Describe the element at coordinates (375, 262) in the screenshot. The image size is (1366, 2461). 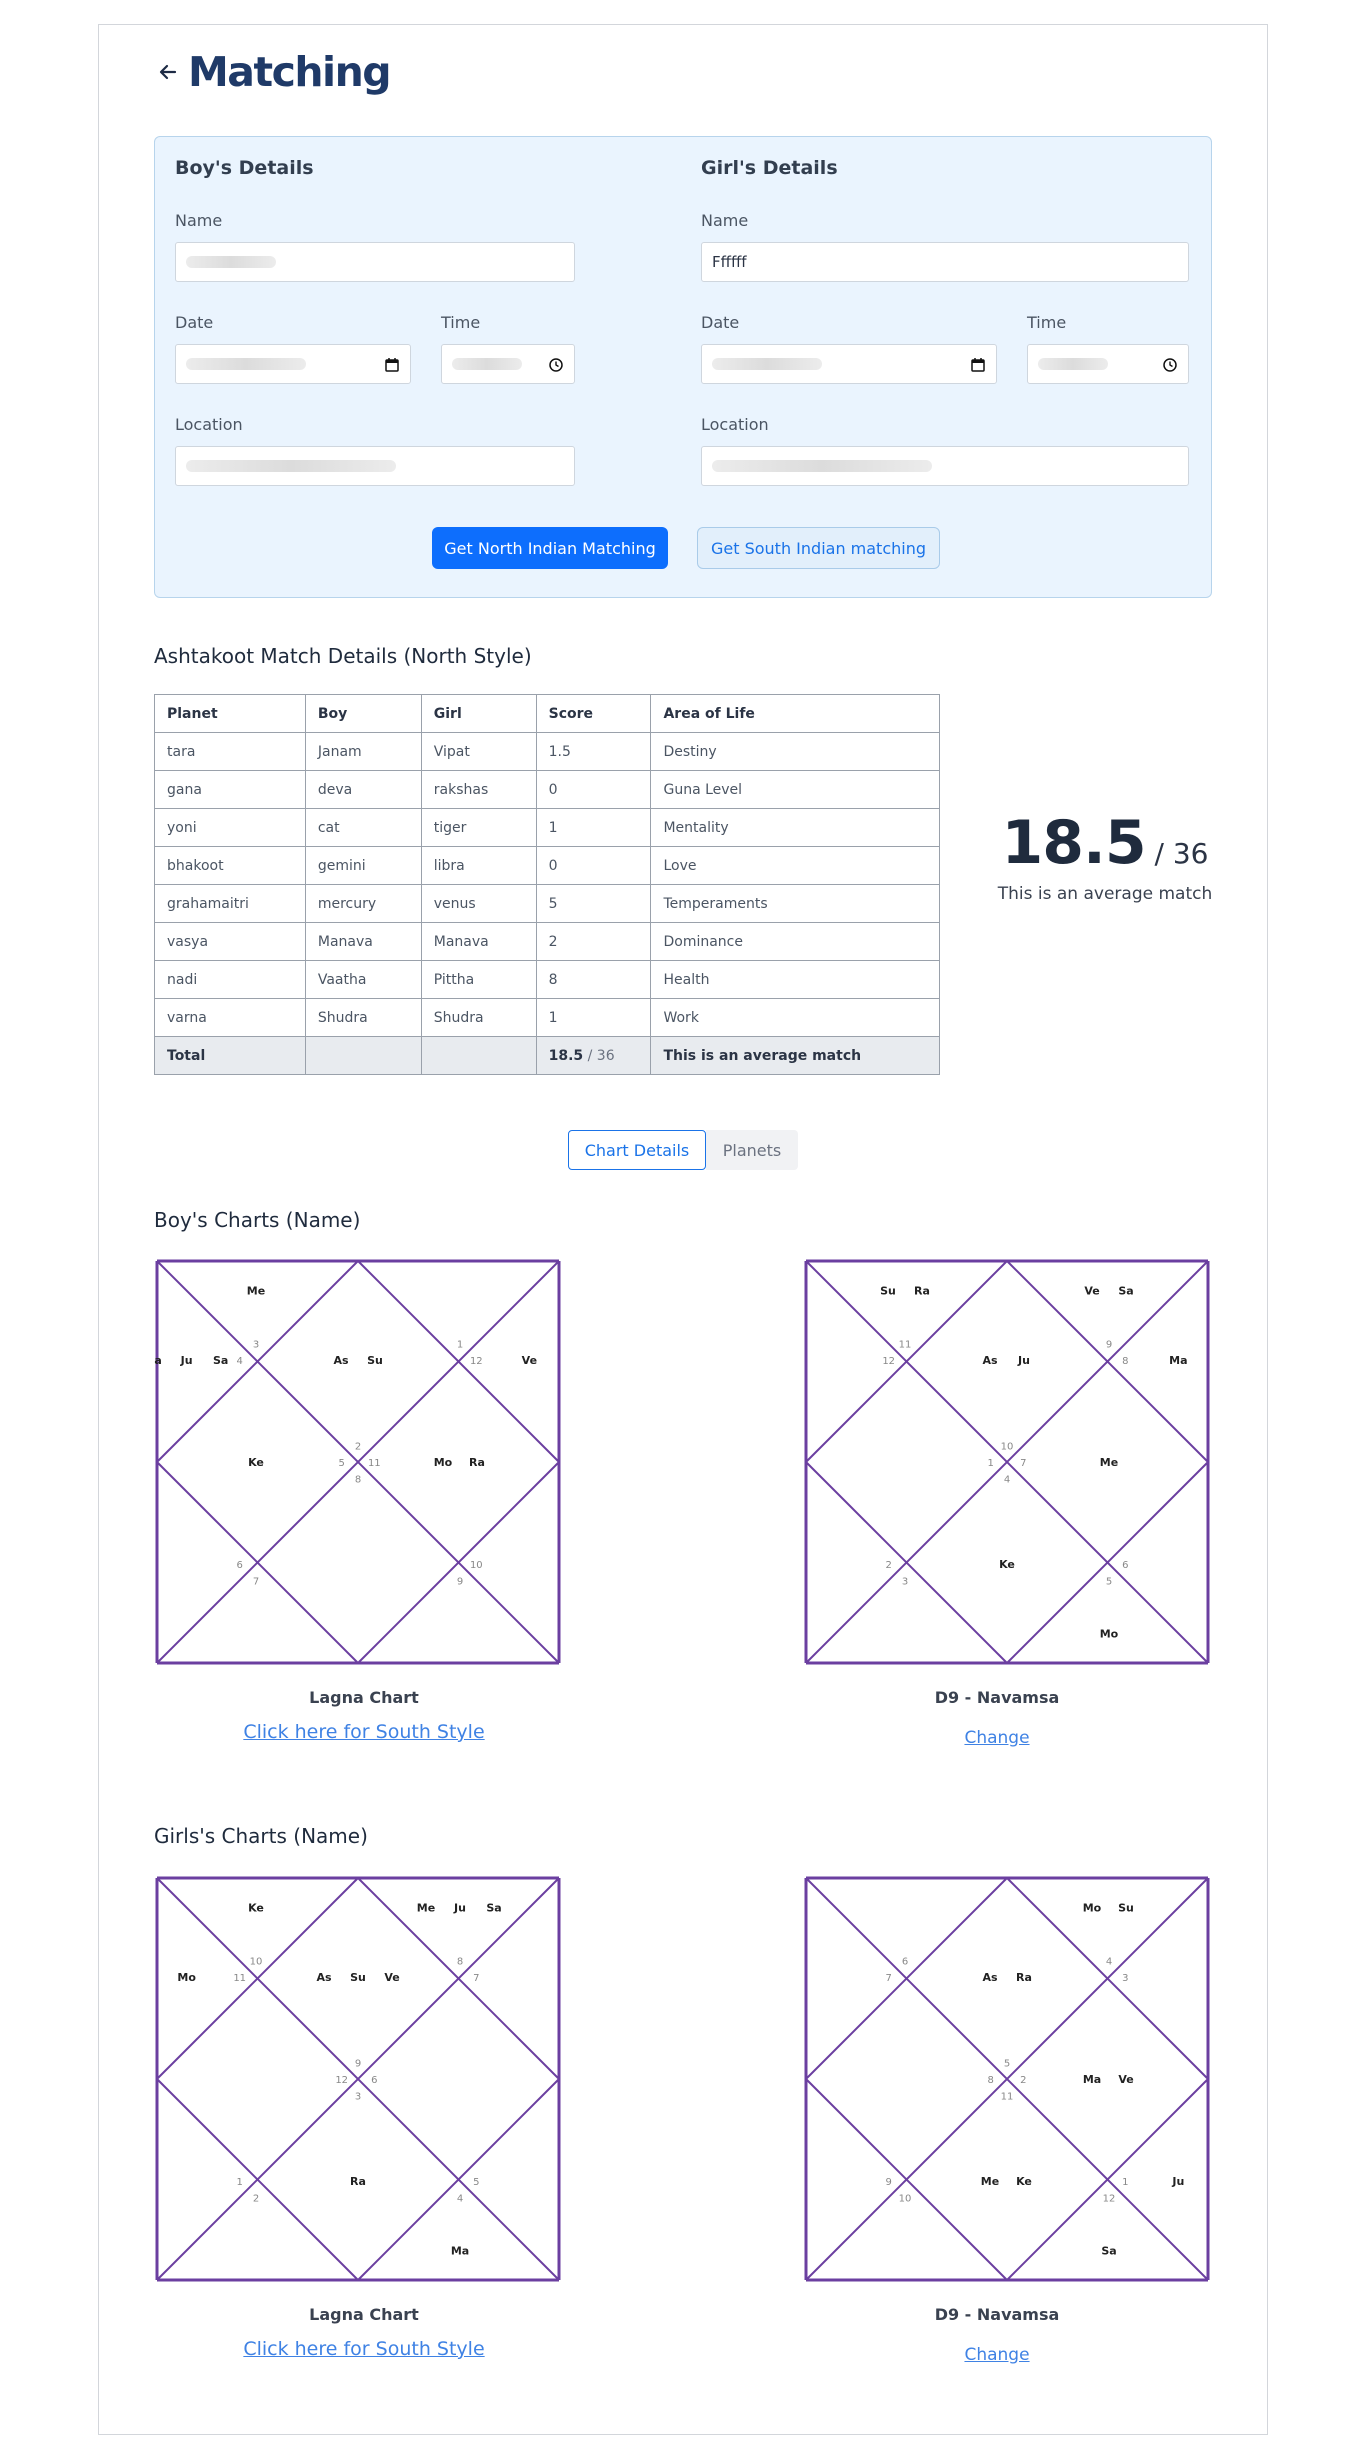
I see `boy-name-input` at that location.